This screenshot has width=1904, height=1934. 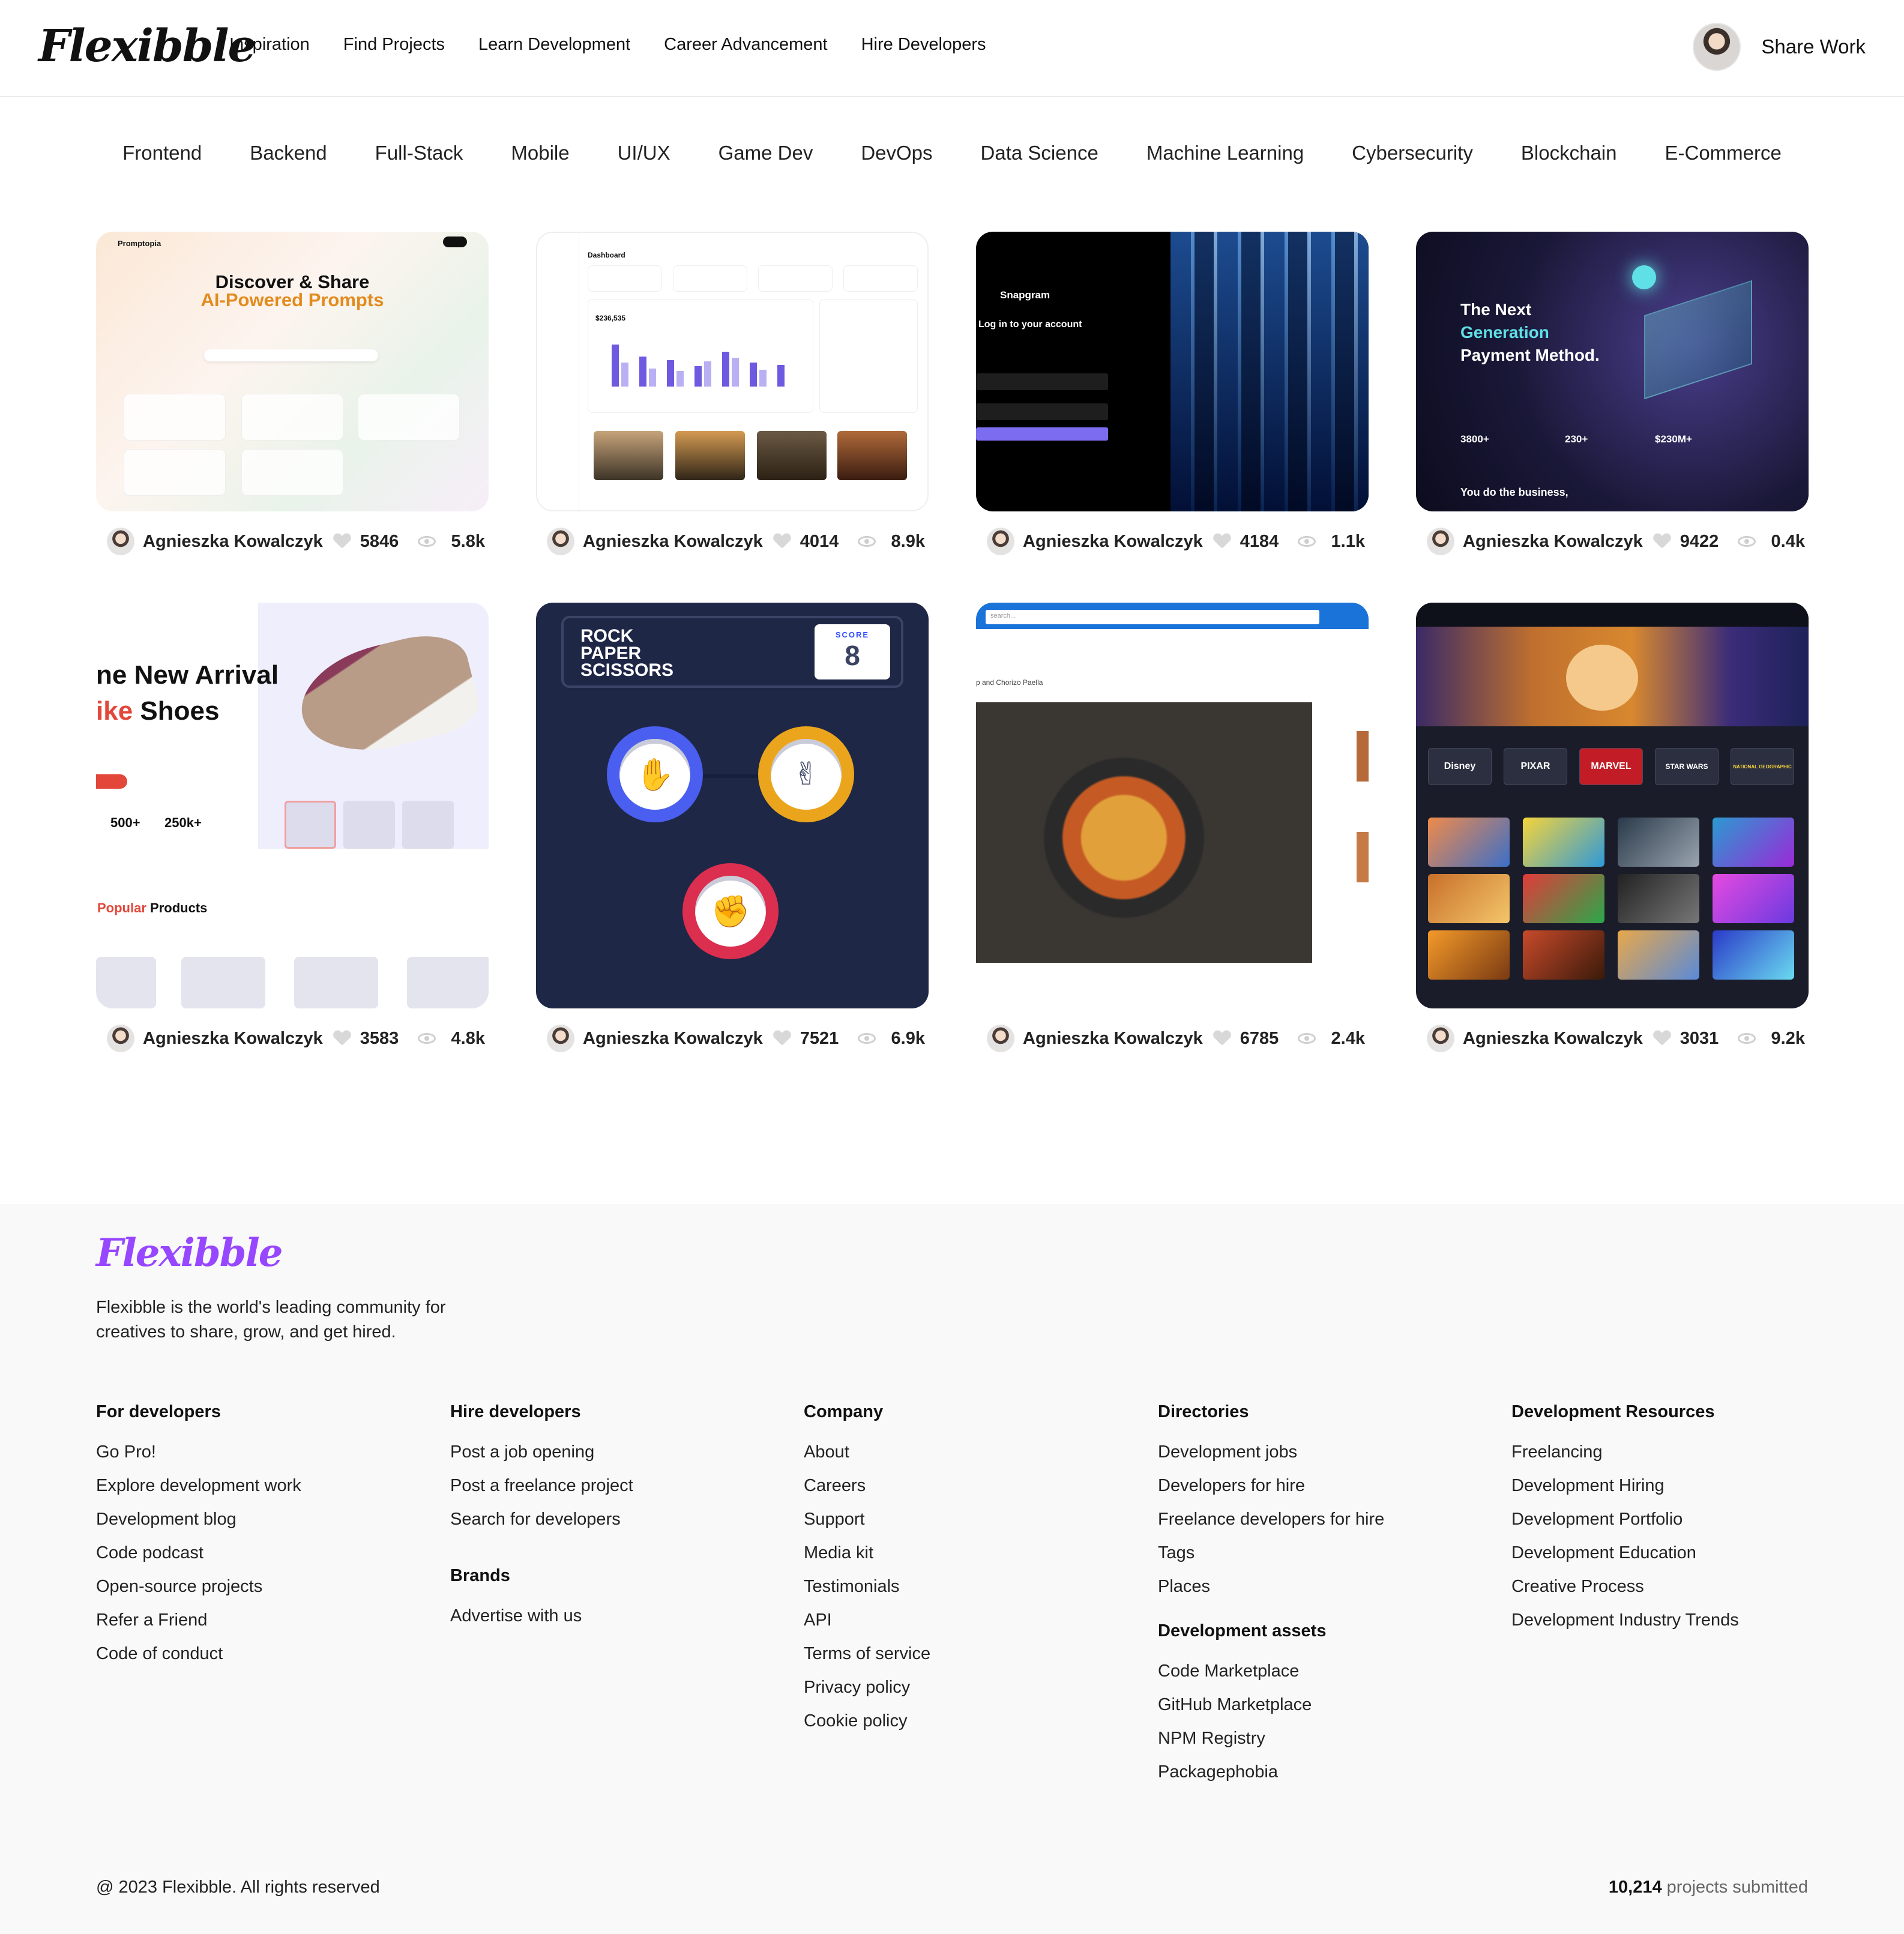 What do you see at coordinates (1724, 153) in the screenshot?
I see `category-e-commerce: E-Commerce` at bounding box center [1724, 153].